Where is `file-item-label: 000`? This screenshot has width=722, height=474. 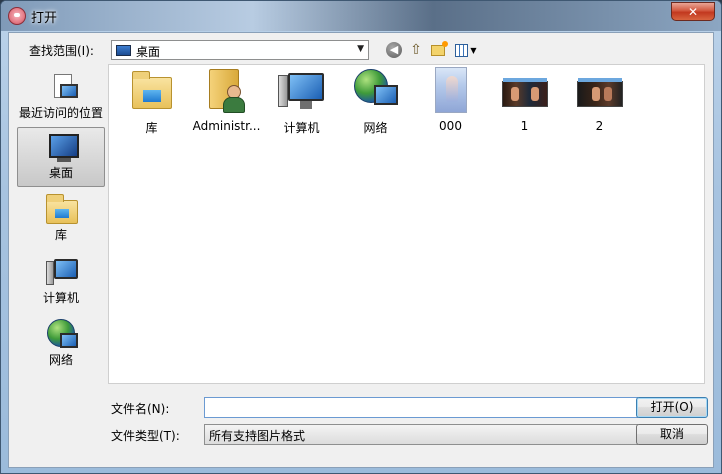
file-item-label: 000 is located at coordinates (450, 126).